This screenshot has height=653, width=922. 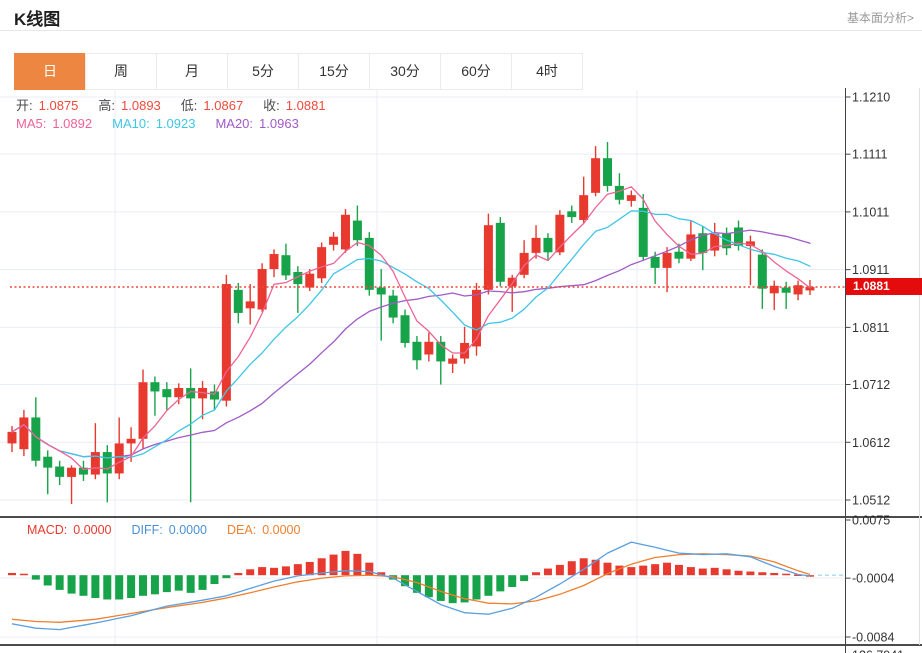 I want to click on macd-legend: MACD: 0.0000 DIFF: 0.0000 DEA: 0.0000, so click(x=173, y=530).